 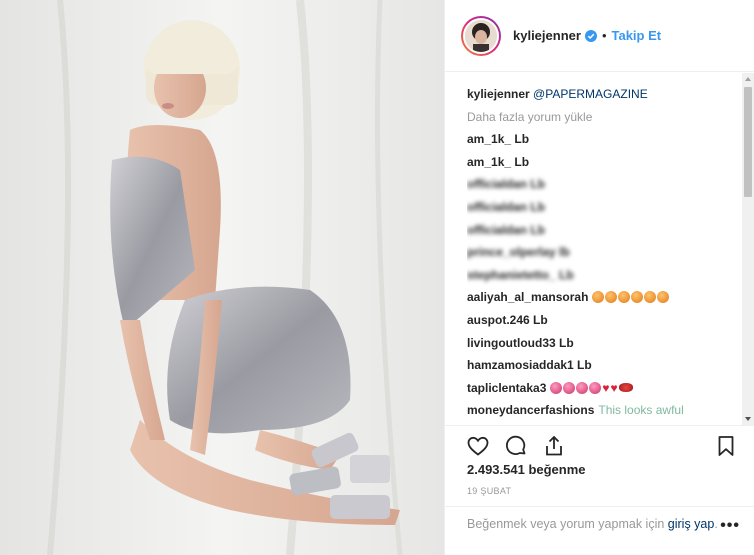 I want to click on comment-row: stephanietetto_ Lb, so click(x=603, y=275).